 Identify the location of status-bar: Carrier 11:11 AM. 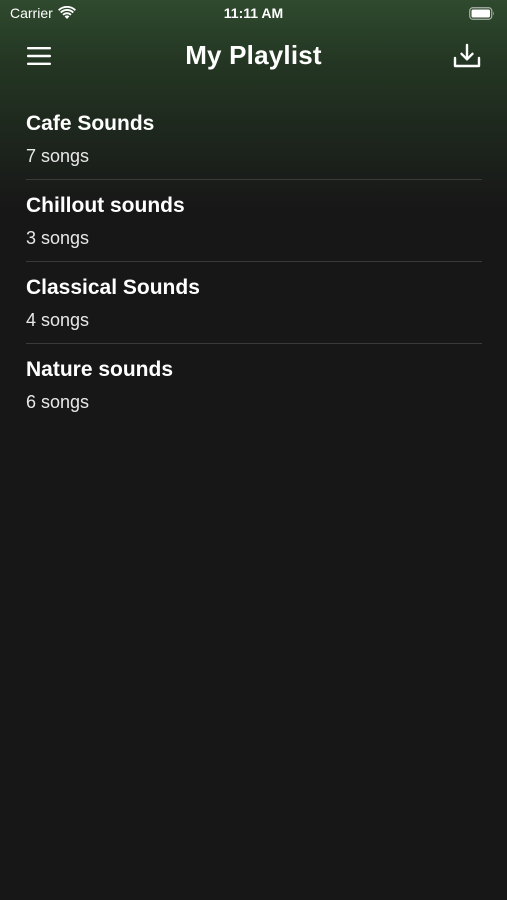
(253, 14).